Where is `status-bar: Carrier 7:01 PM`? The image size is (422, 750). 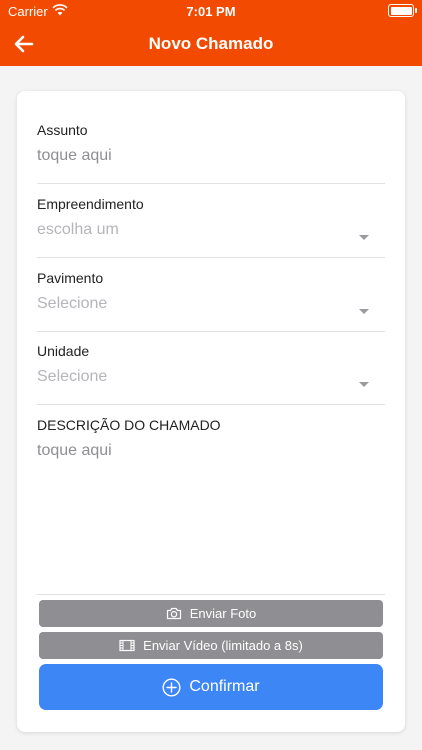 status-bar: Carrier 7:01 PM is located at coordinates (211, 11).